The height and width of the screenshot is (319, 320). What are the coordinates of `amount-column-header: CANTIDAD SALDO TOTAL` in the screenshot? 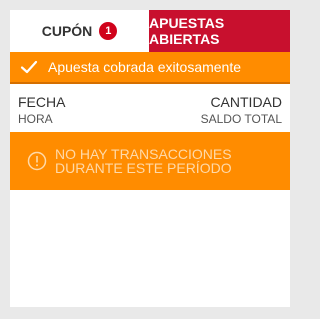 It's located at (241, 113).